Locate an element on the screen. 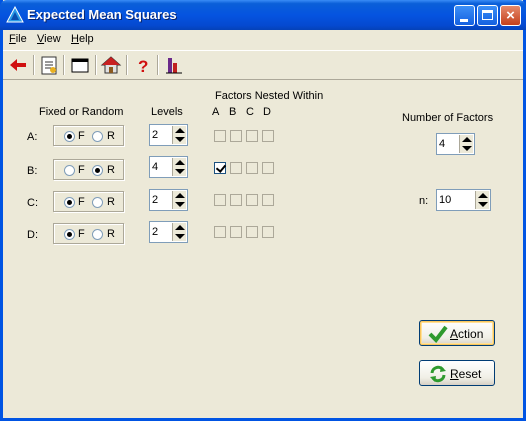 This screenshot has height=421, width=526. minimize-icon is located at coordinates (464, 20).